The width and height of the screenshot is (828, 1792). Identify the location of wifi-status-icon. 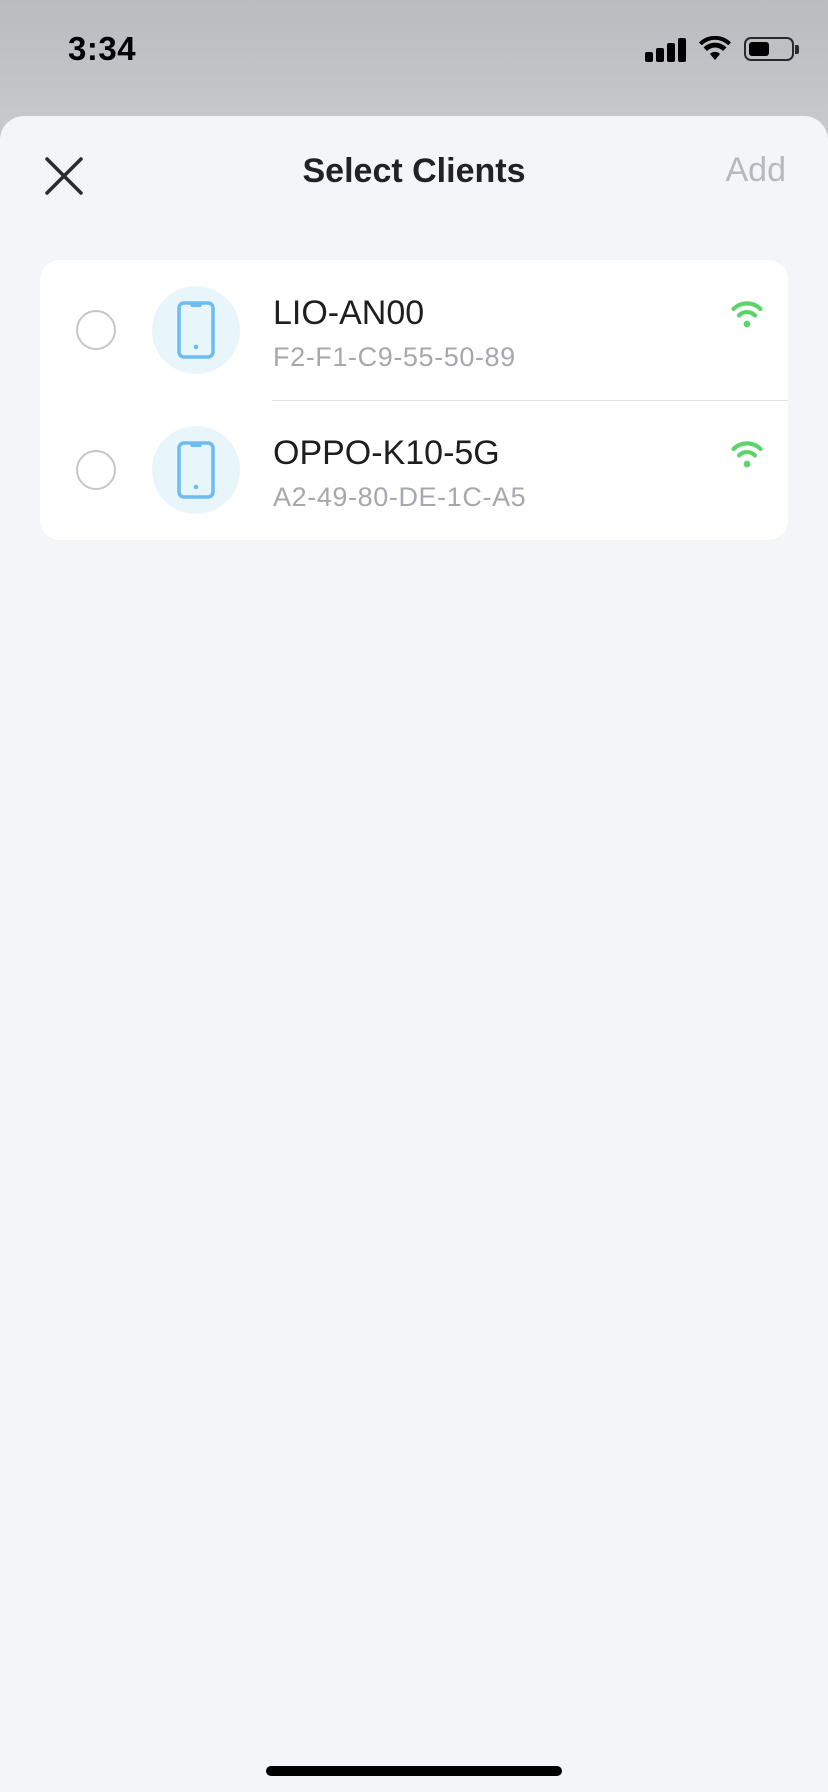
(715, 48).